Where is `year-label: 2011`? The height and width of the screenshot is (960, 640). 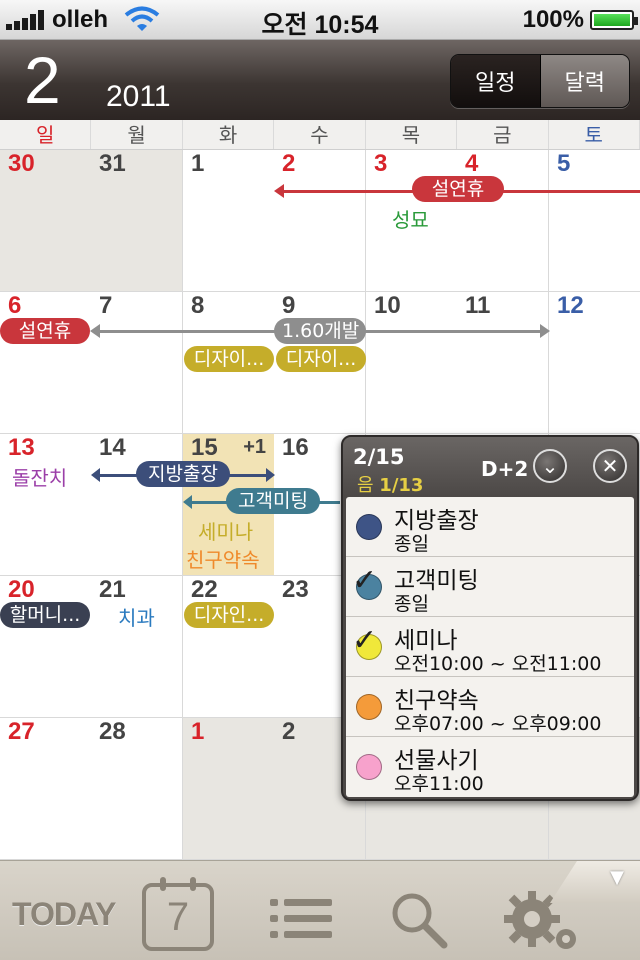 year-label: 2011 is located at coordinates (138, 96).